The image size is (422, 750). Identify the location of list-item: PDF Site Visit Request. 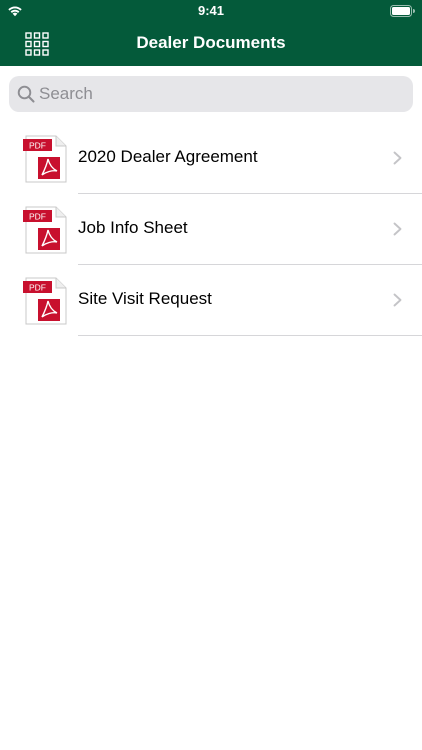
(211, 300).